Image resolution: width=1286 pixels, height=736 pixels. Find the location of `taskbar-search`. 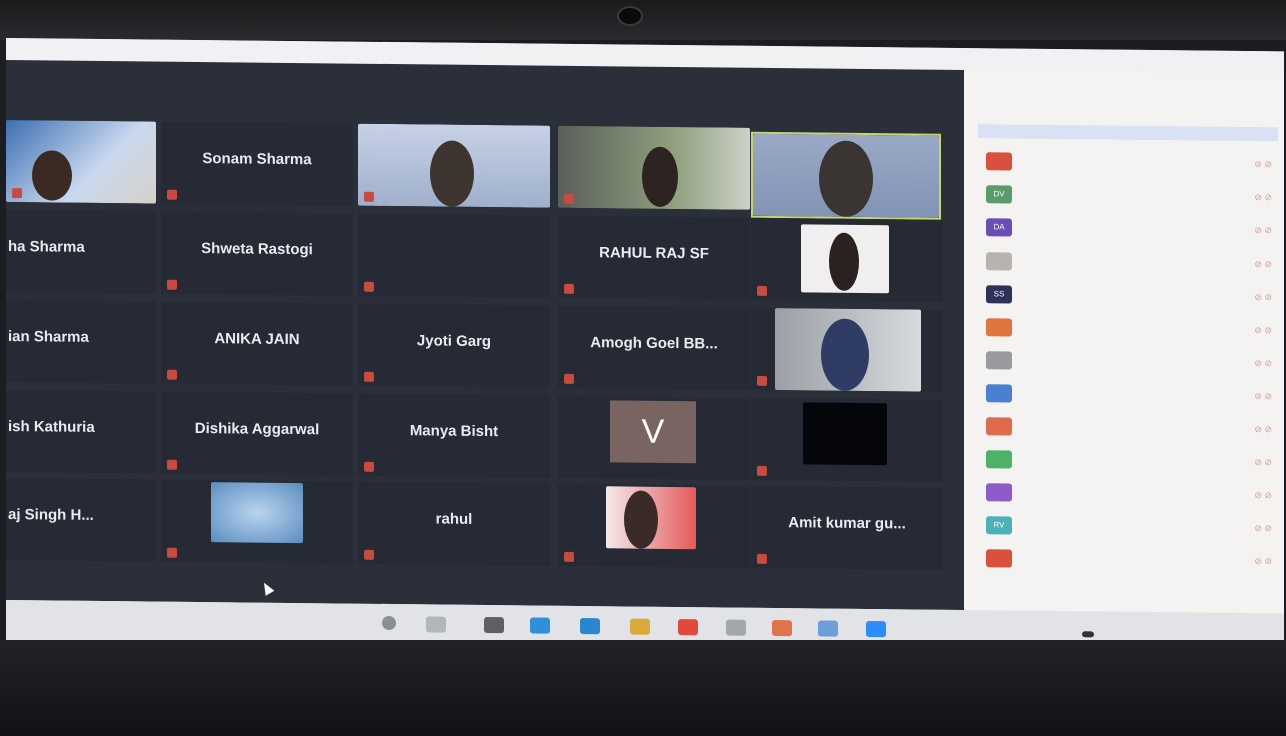

taskbar-search is located at coordinates (190, 622).